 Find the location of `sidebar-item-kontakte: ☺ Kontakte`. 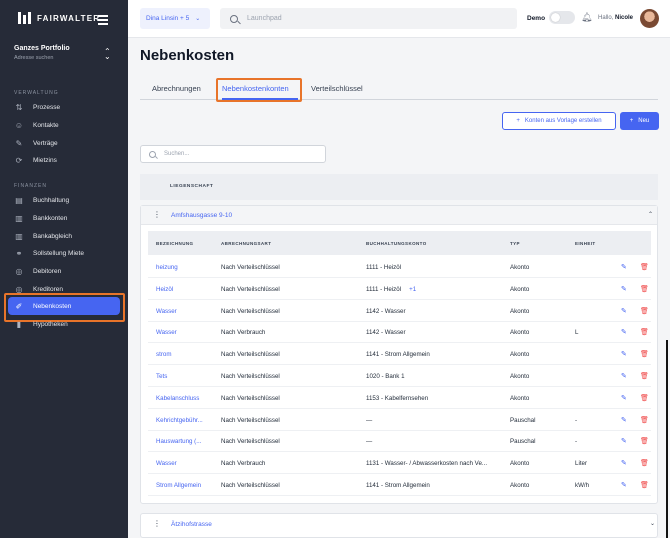

sidebar-item-kontakte: ☺ Kontakte is located at coordinates (67, 125).